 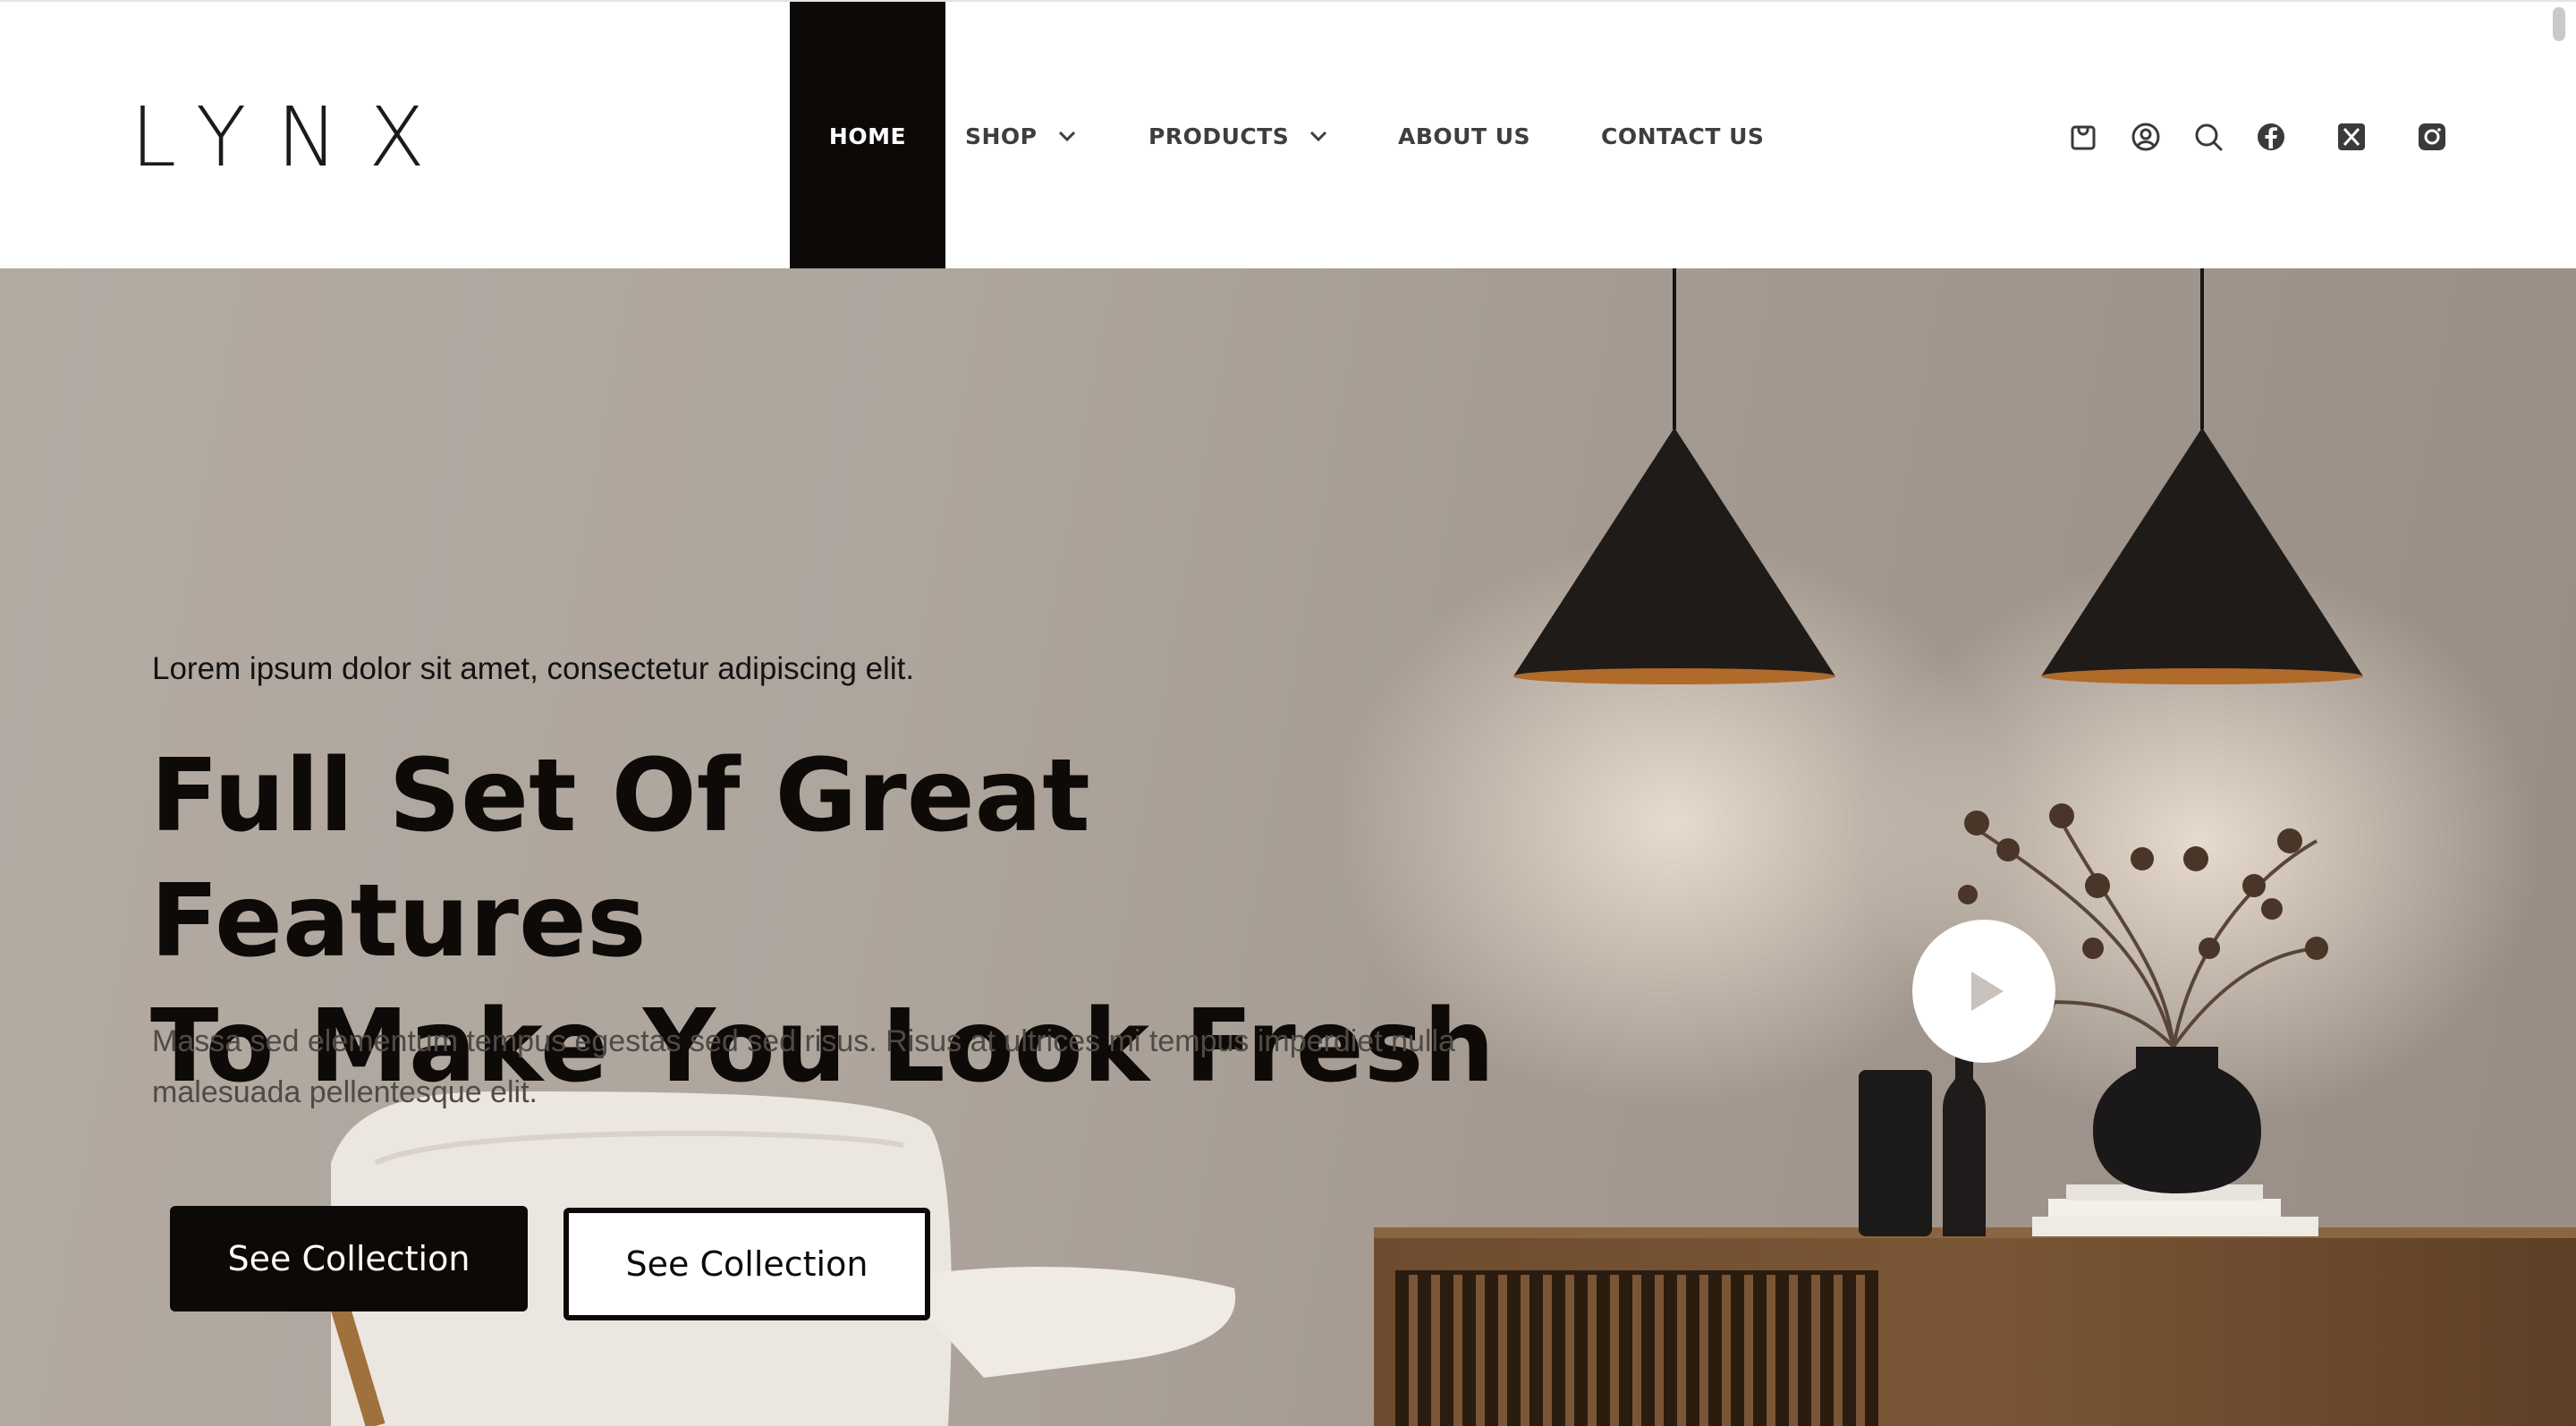 What do you see at coordinates (2271, 137) in the screenshot?
I see `facebook-icon` at bounding box center [2271, 137].